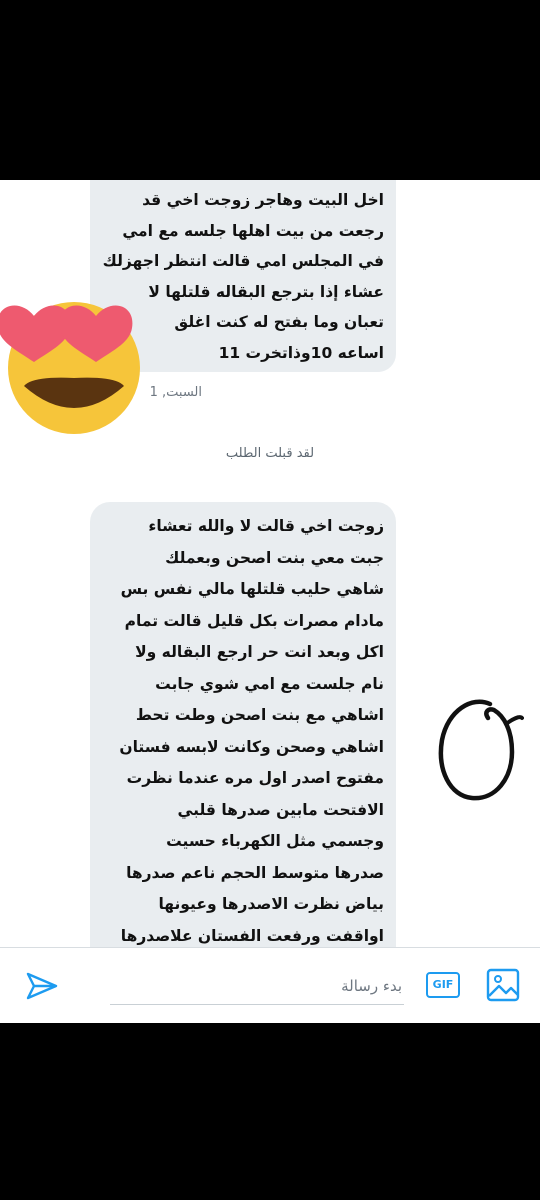  What do you see at coordinates (481, 750) in the screenshot?
I see `hand-drawn-zero-icon` at bounding box center [481, 750].